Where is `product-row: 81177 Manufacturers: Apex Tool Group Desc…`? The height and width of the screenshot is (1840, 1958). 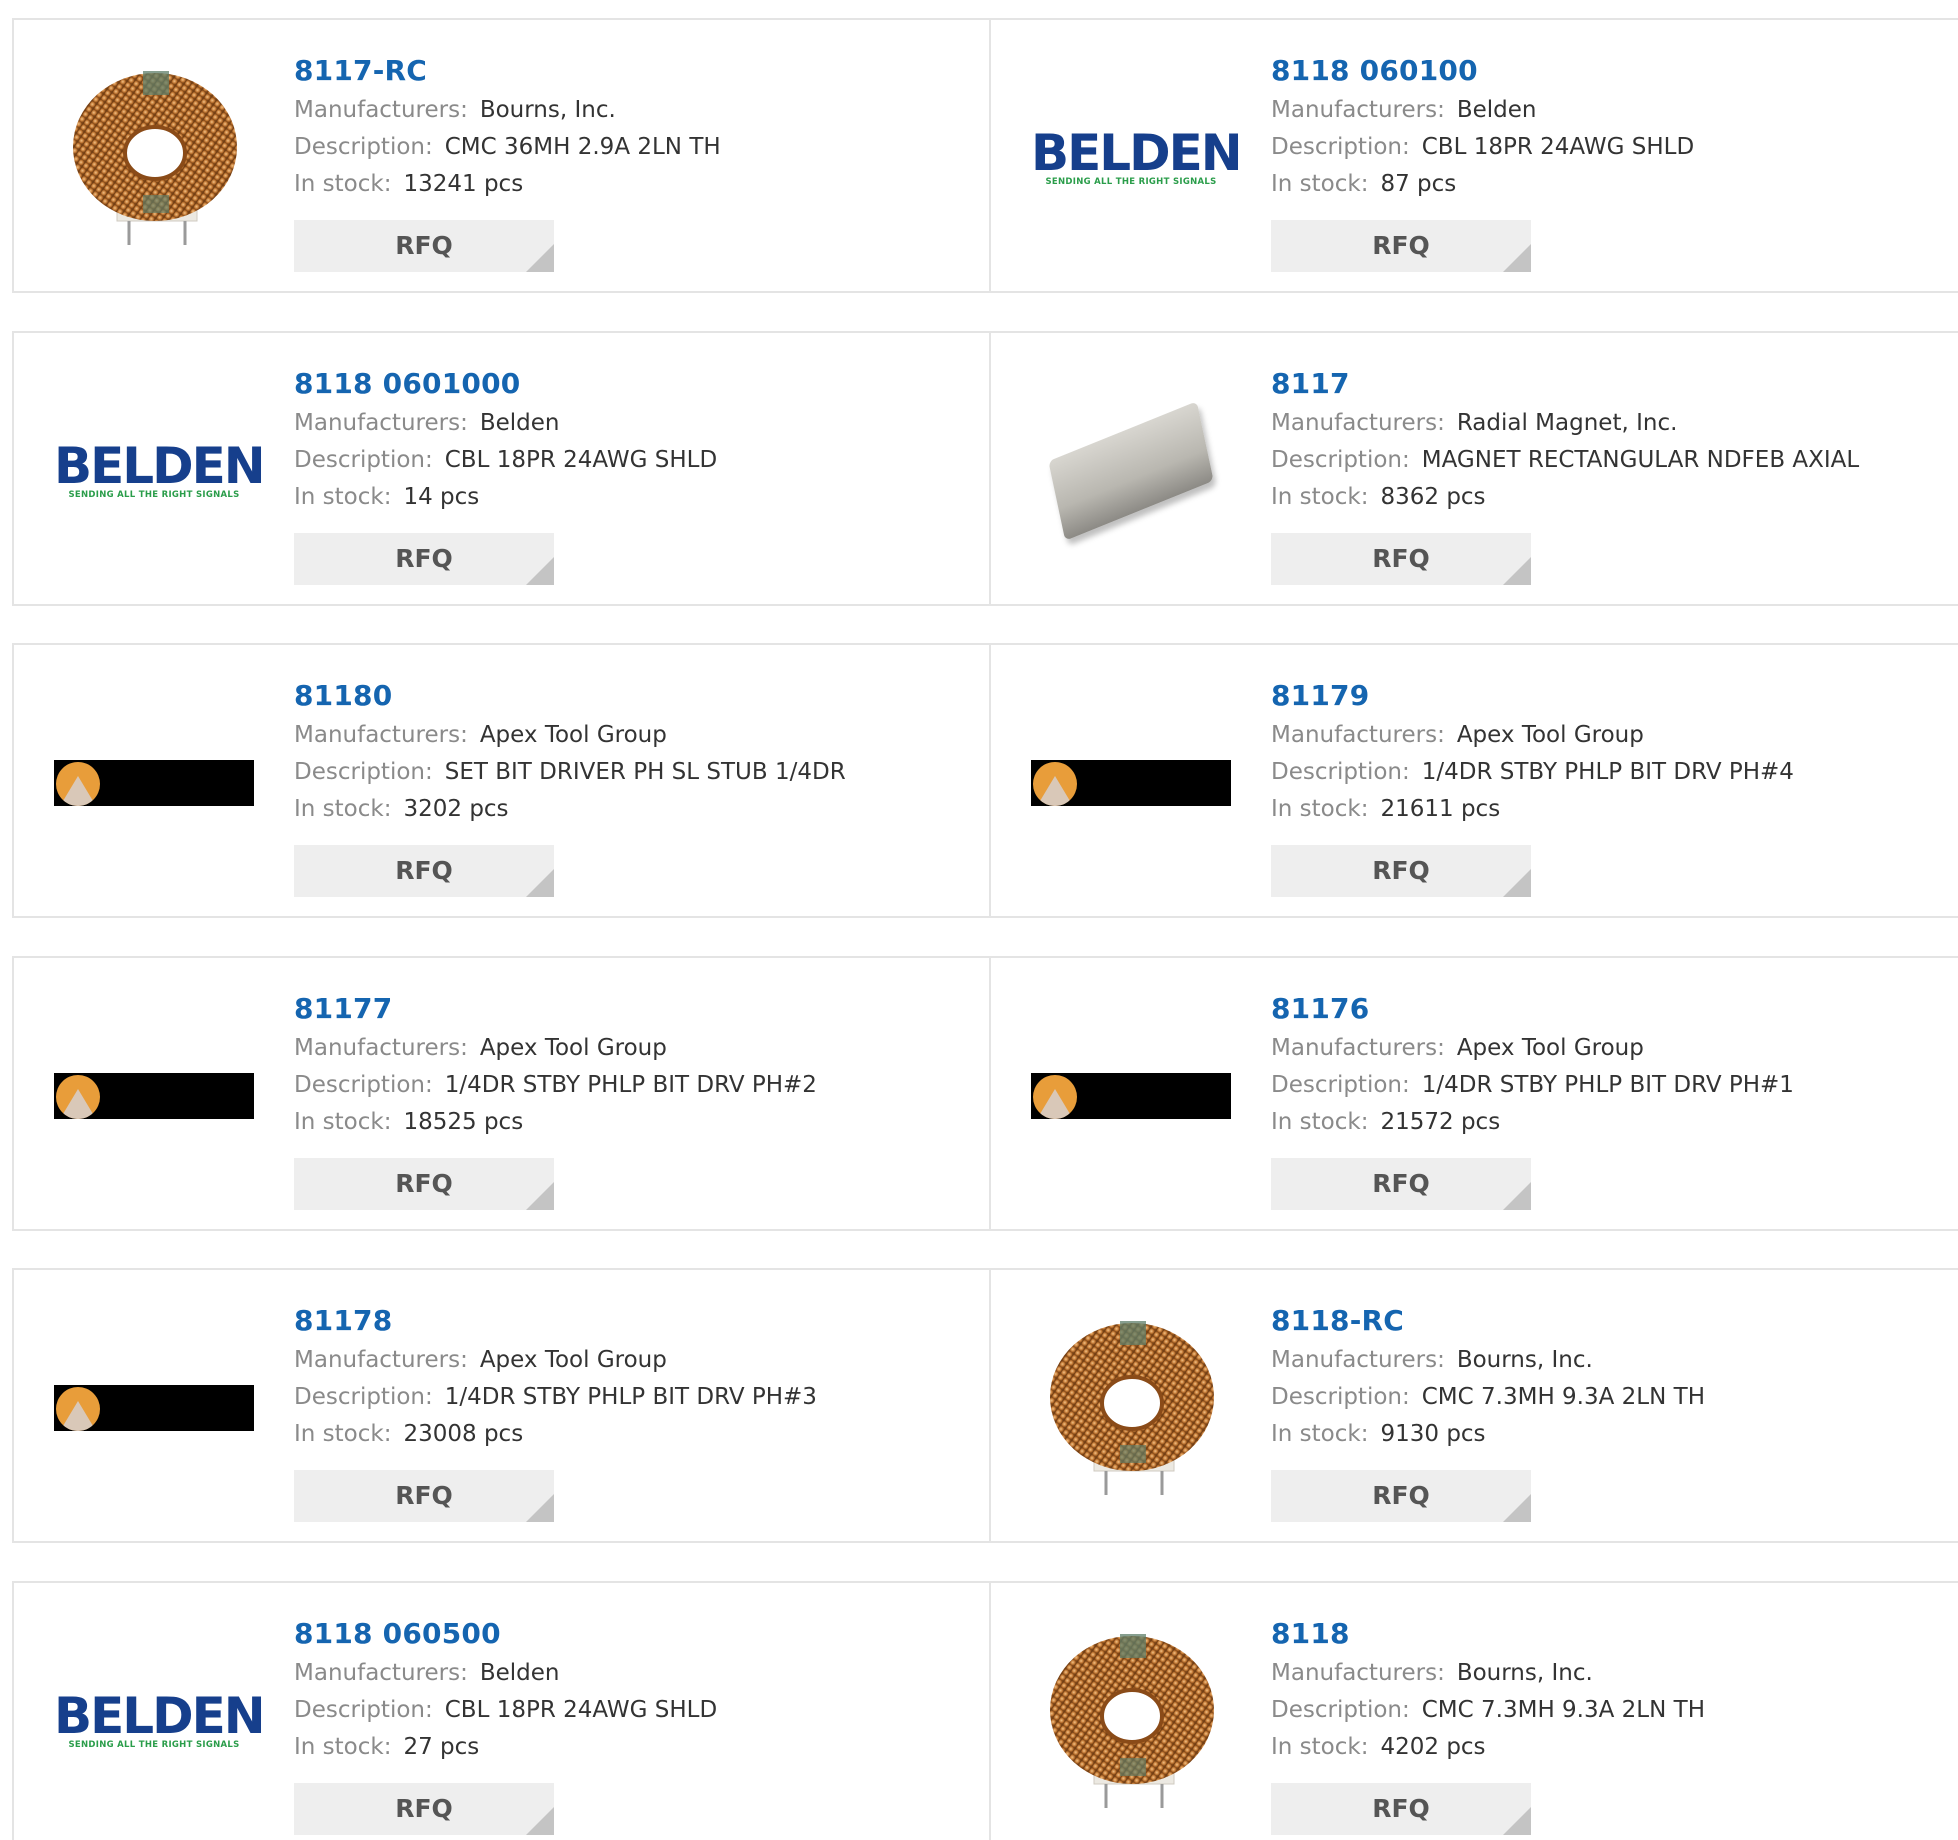
product-row: 81177 Manufacturers: Apex Tool Group Desc… is located at coordinates (985, 1093).